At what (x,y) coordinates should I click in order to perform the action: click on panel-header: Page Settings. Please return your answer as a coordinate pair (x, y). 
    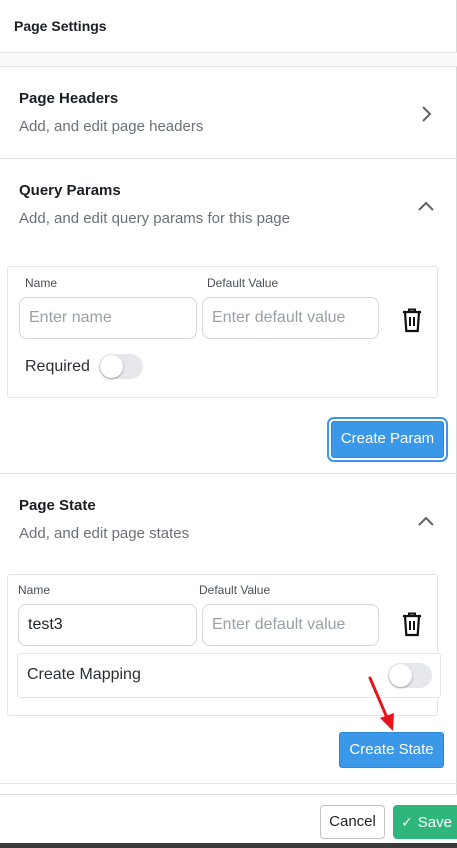
    Looking at the image, I should click on (228, 26).